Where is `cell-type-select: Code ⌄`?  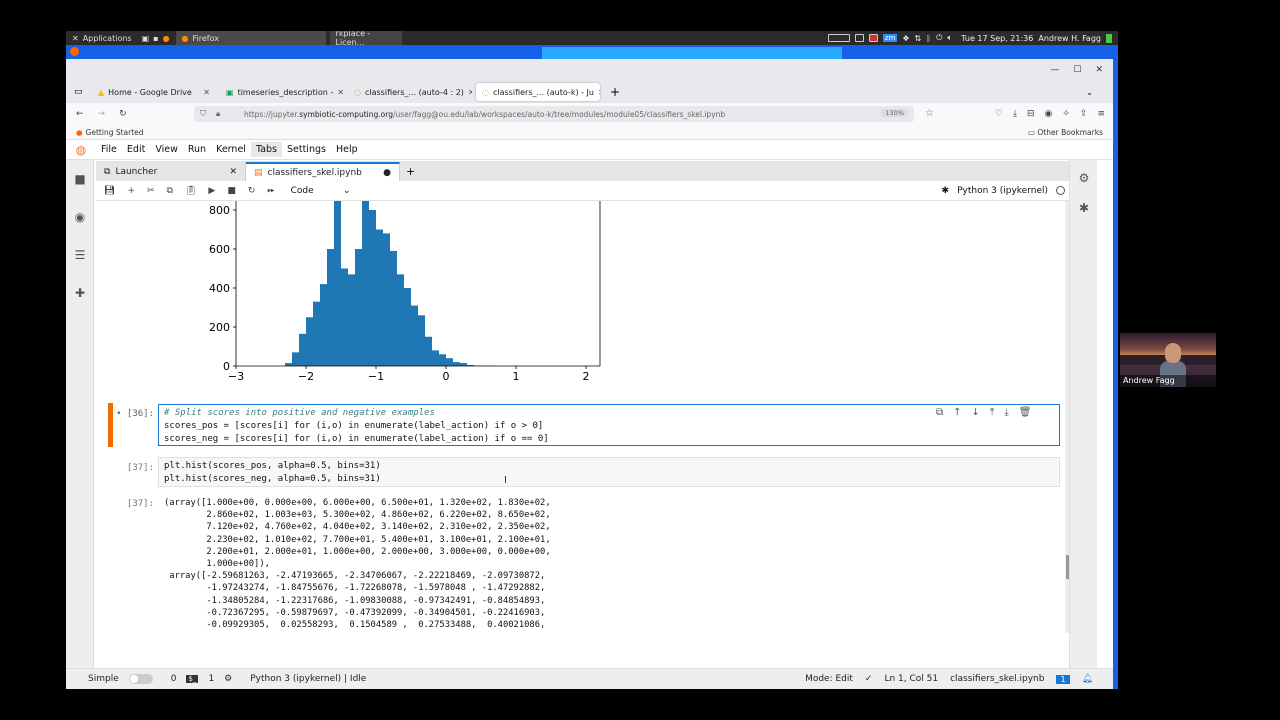
cell-type-select: Code ⌄ is located at coordinates (321, 191).